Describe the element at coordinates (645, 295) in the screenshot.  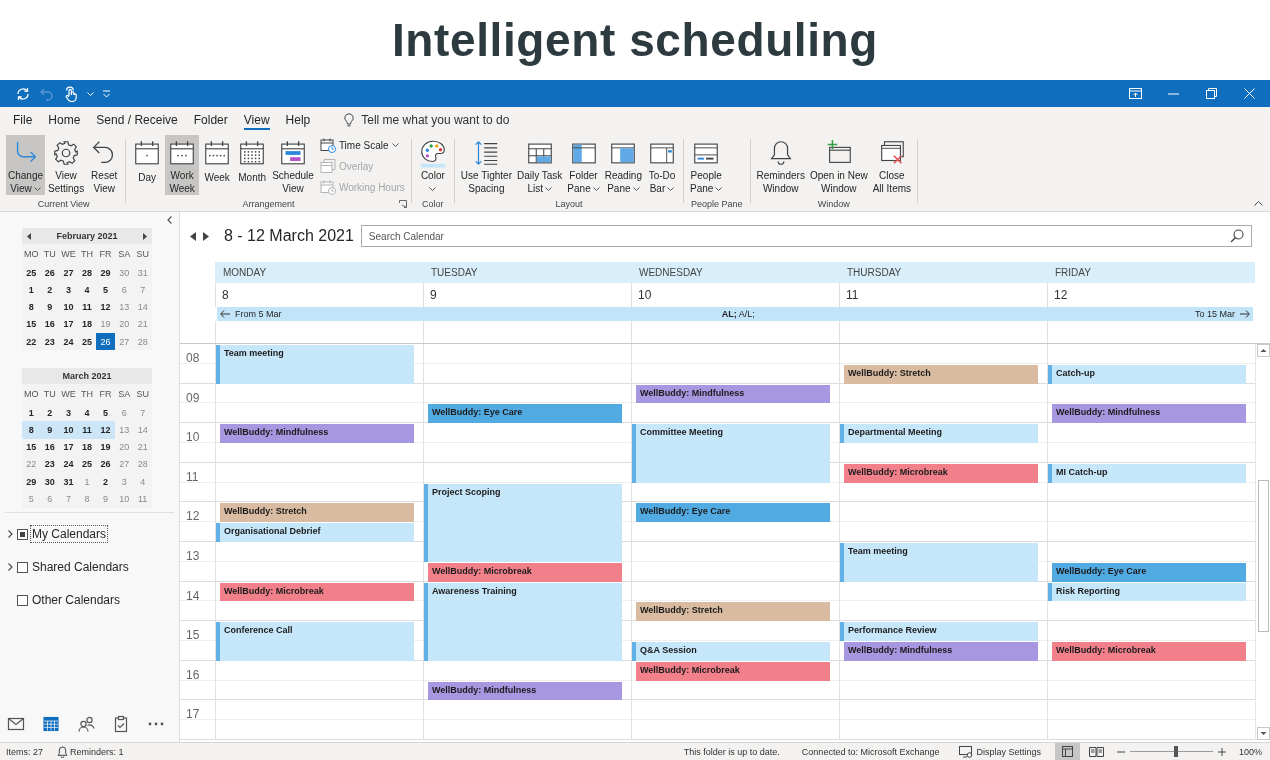
I see `day-date: 10` at that location.